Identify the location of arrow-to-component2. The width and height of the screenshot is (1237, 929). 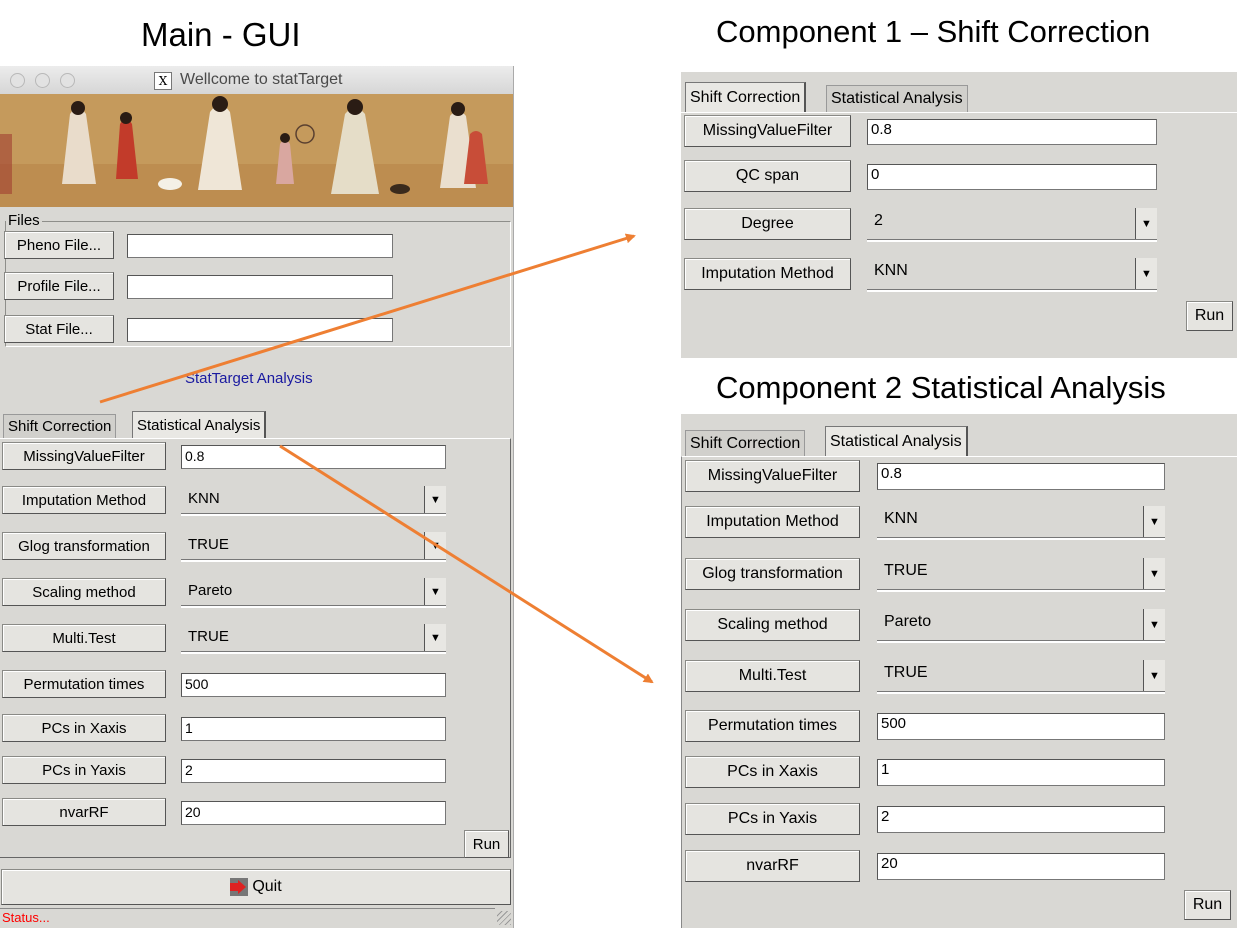
(466, 564).